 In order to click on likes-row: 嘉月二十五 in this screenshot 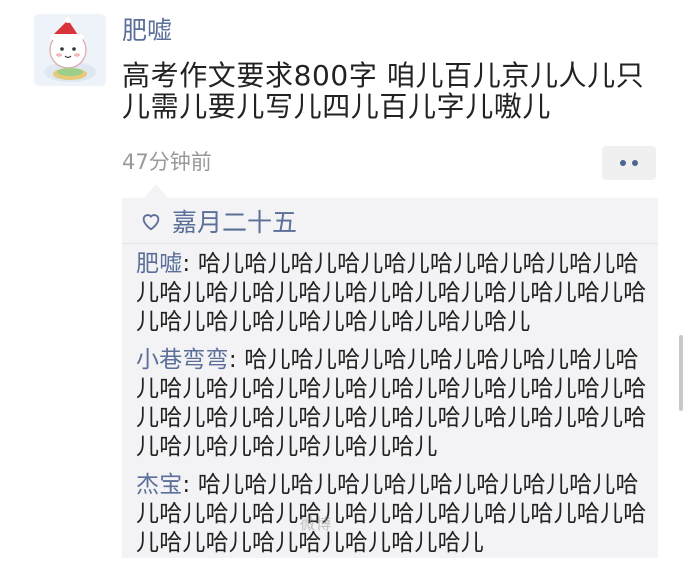, I will do `click(218, 221)`.